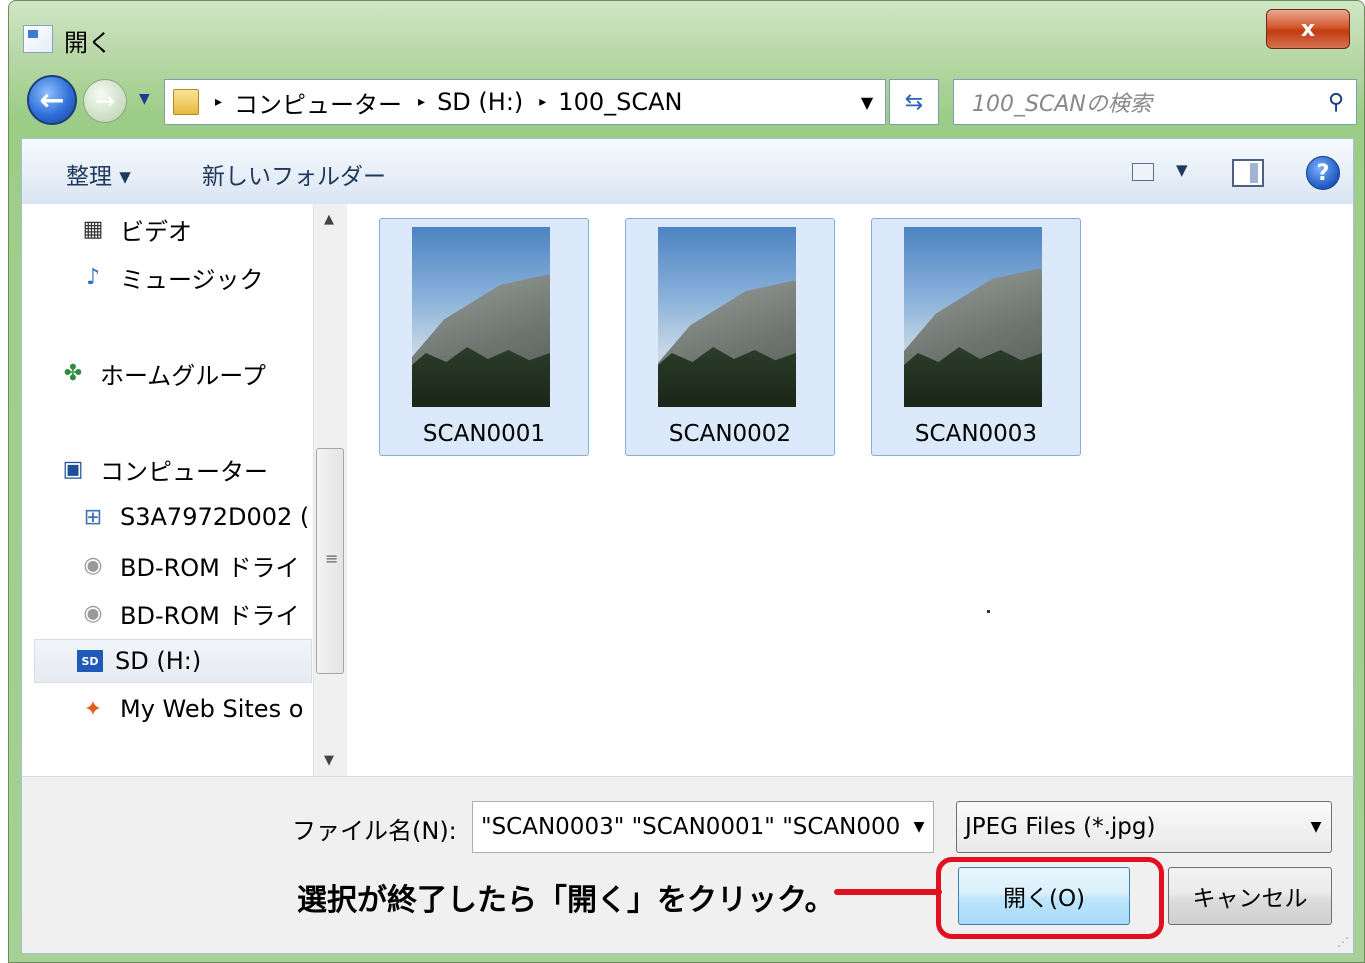 The width and height of the screenshot is (1365, 963). What do you see at coordinates (1144, 102) in the screenshot?
I see `search-input: 100_SCANの検索` at bounding box center [1144, 102].